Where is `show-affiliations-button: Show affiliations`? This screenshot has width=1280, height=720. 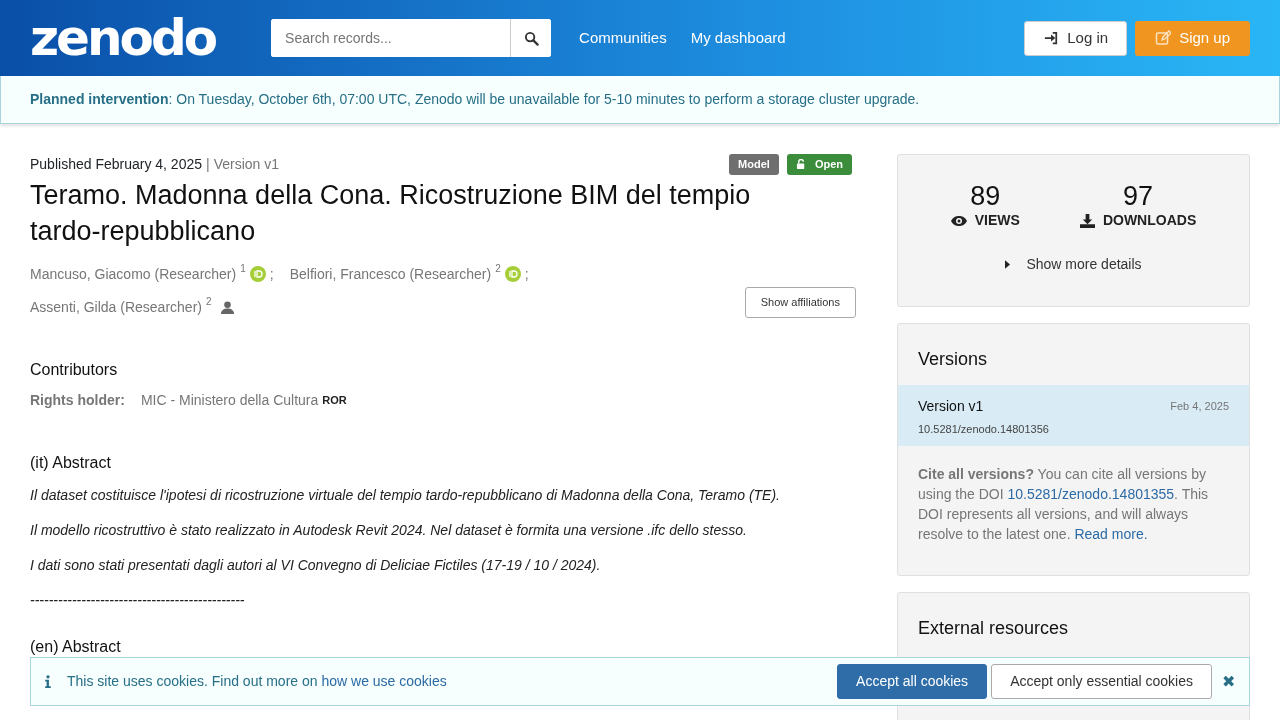
show-affiliations-button: Show affiliations is located at coordinates (800, 302).